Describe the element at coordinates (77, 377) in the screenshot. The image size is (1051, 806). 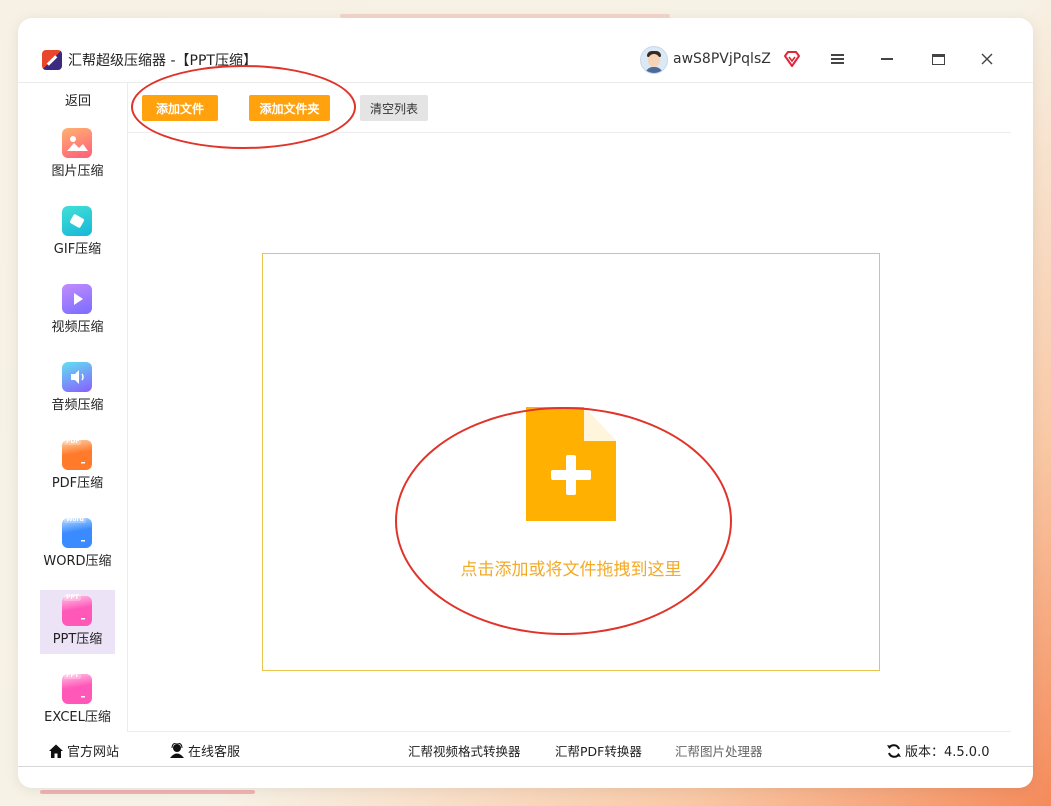
I see `audio-speaker-icon` at that location.